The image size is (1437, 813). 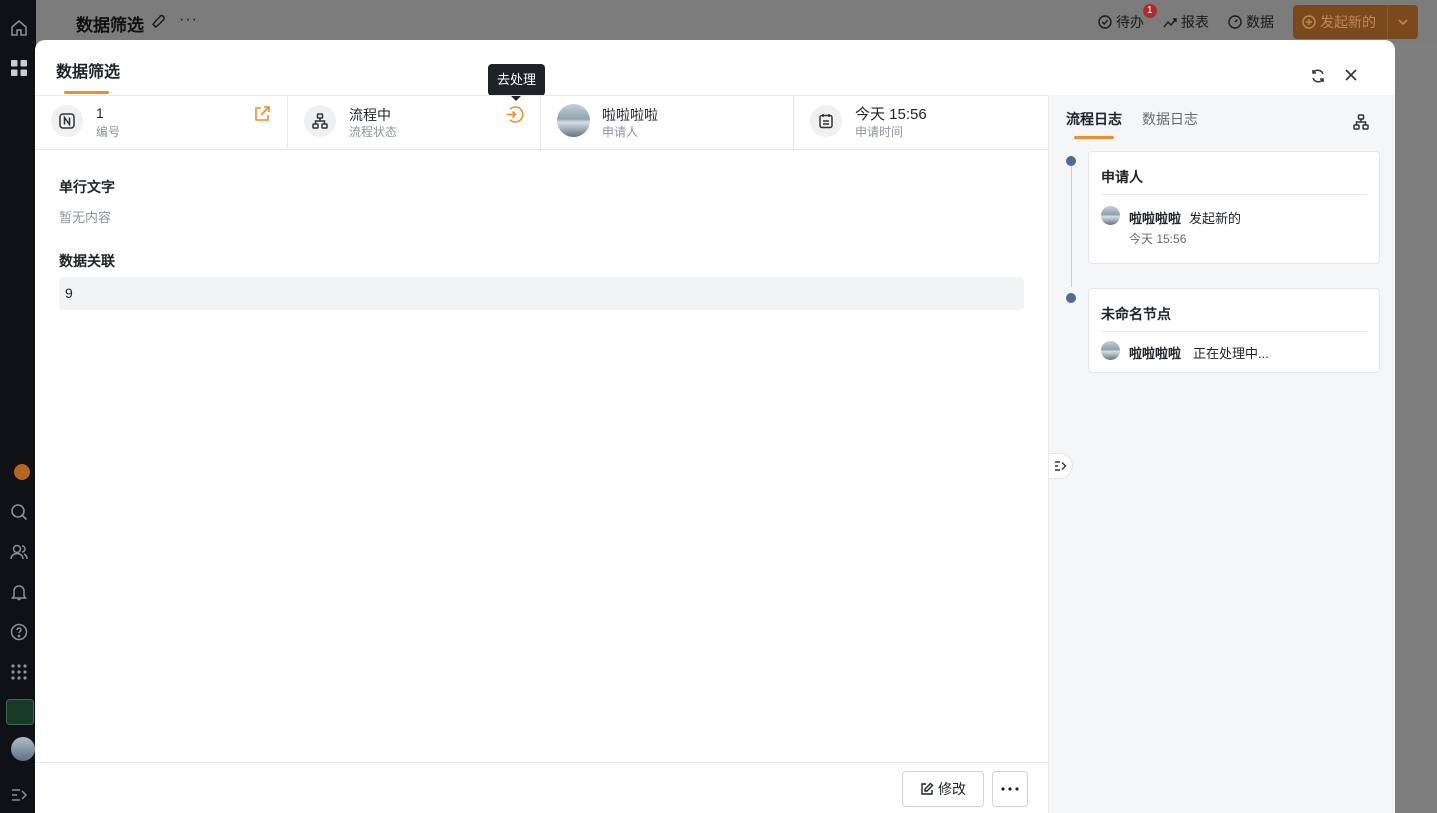 What do you see at coordinates (1170, 23) in the screenshot?
I see `trend-icon` at bounding box center [1170, 23].